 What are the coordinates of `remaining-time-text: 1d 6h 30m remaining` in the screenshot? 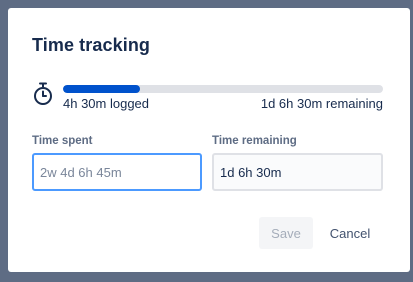 It's located at (321, 103).